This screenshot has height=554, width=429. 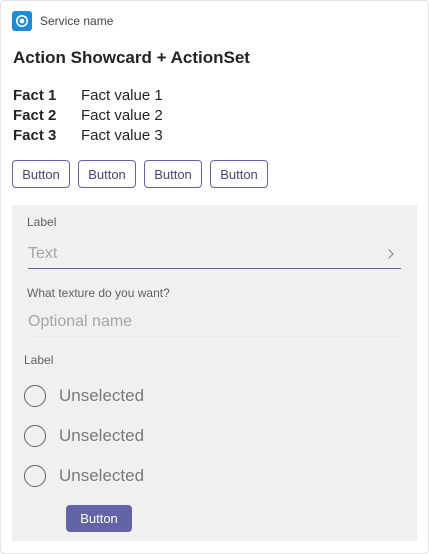 I want to click on fact-row: Fact 3 Fact value 3, so click(x=88, y=135).